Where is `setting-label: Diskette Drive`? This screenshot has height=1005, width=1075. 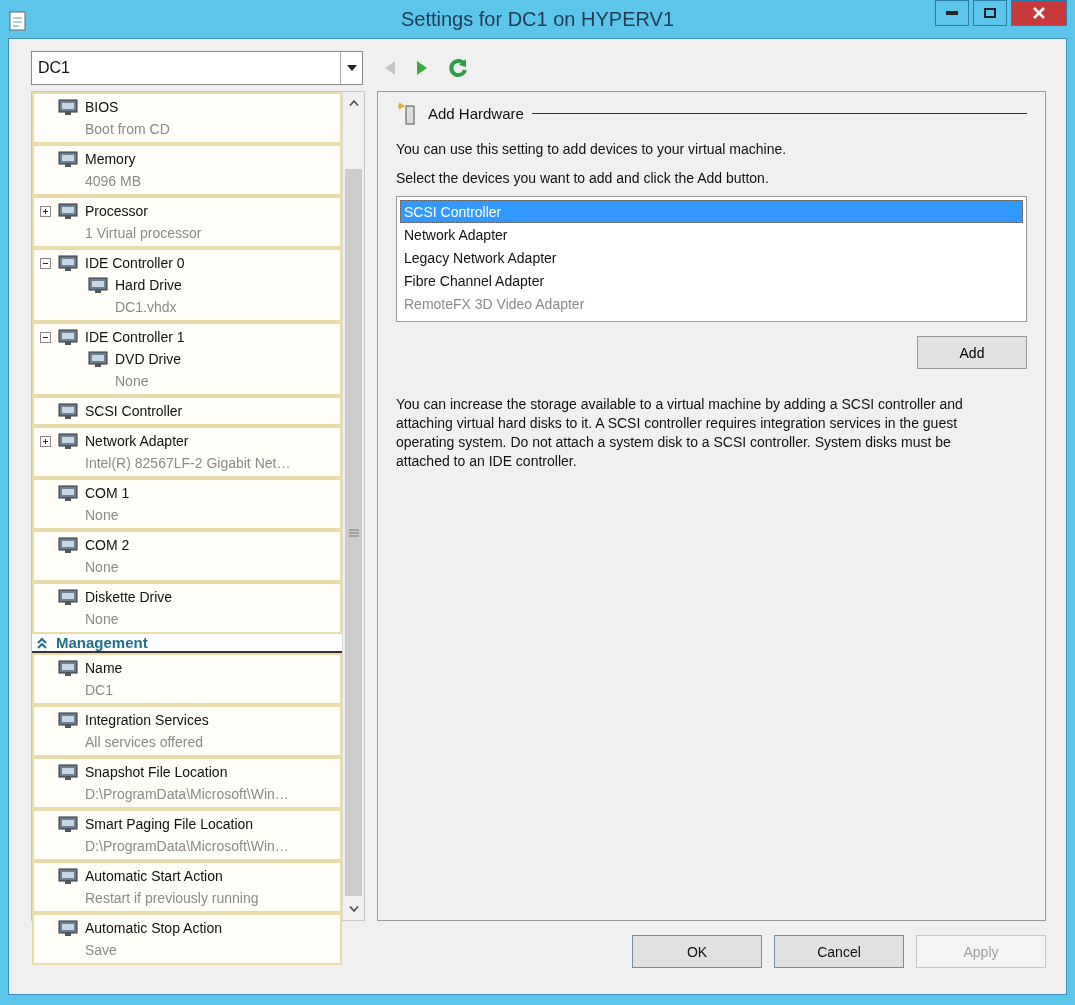 setting-label: Diskette Drive is located at coordinates (129, 597).